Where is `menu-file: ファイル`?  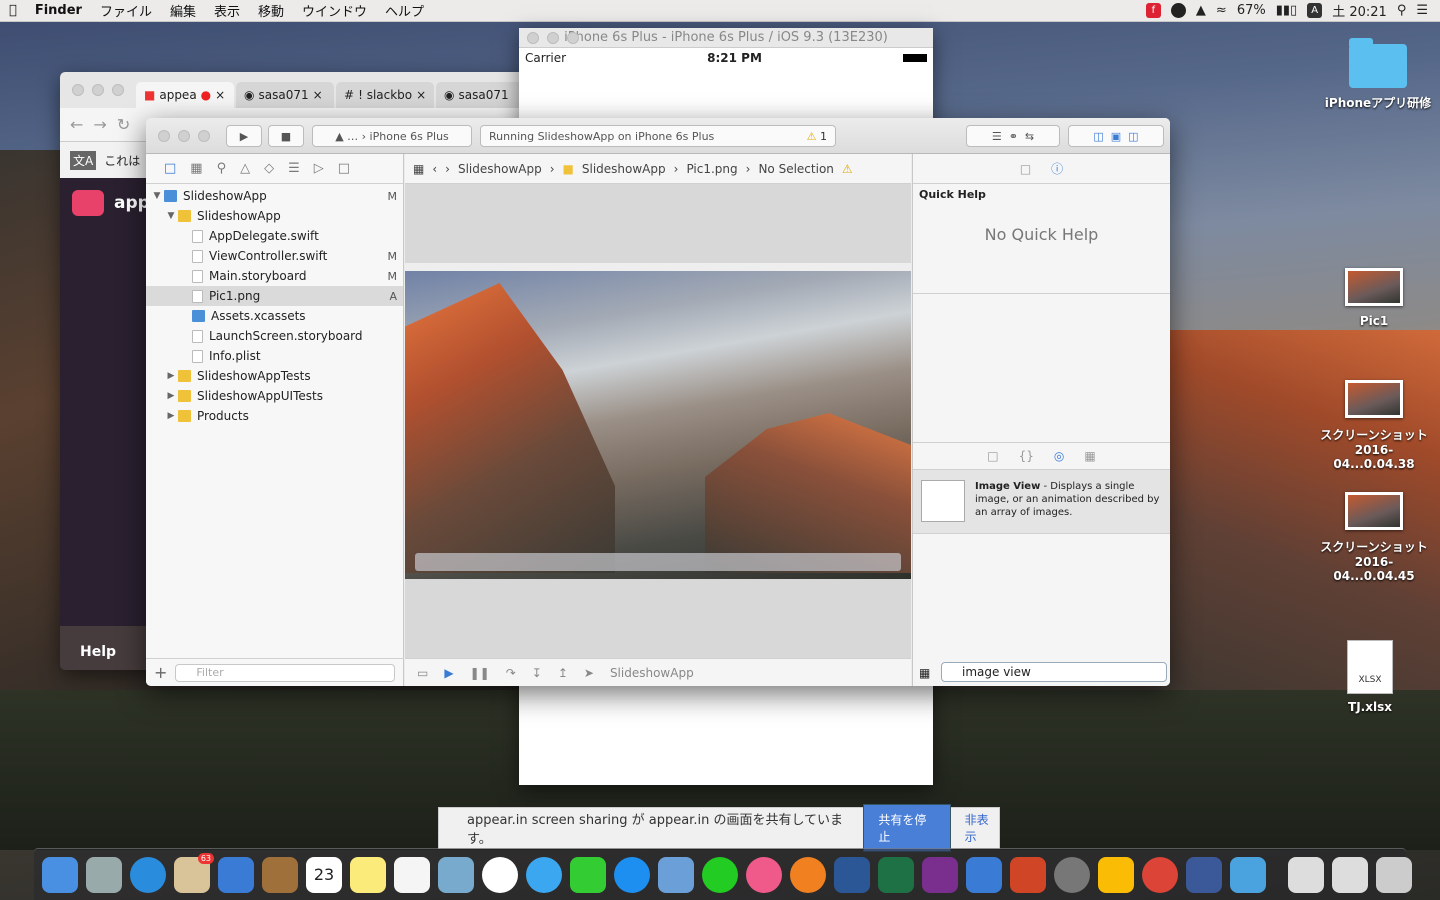 menu-file: ファイル is located at coordinates (126, 10).